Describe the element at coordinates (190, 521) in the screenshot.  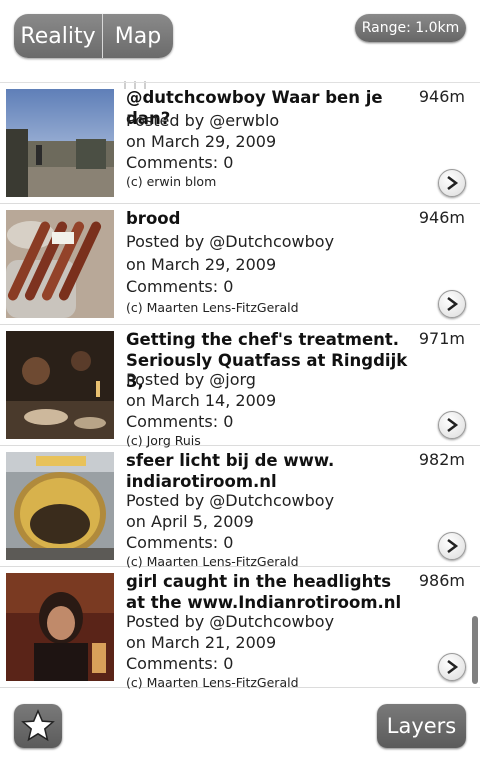
I see `item-date: on April 5, 2009` at that location.